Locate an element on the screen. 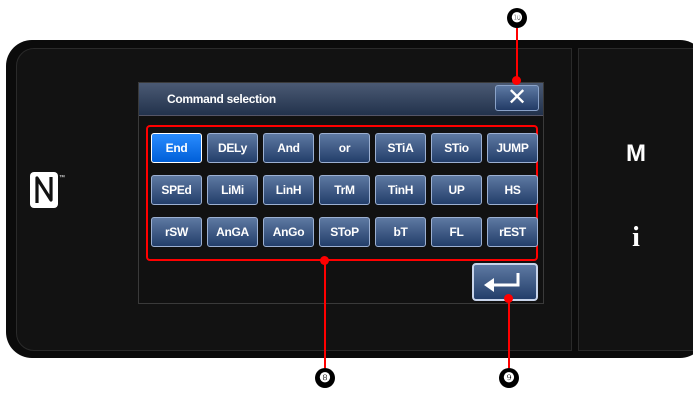 The width and height of the screenshot is (693, 396). command-button-rsw: rSW is located at coordinates (176, 232).